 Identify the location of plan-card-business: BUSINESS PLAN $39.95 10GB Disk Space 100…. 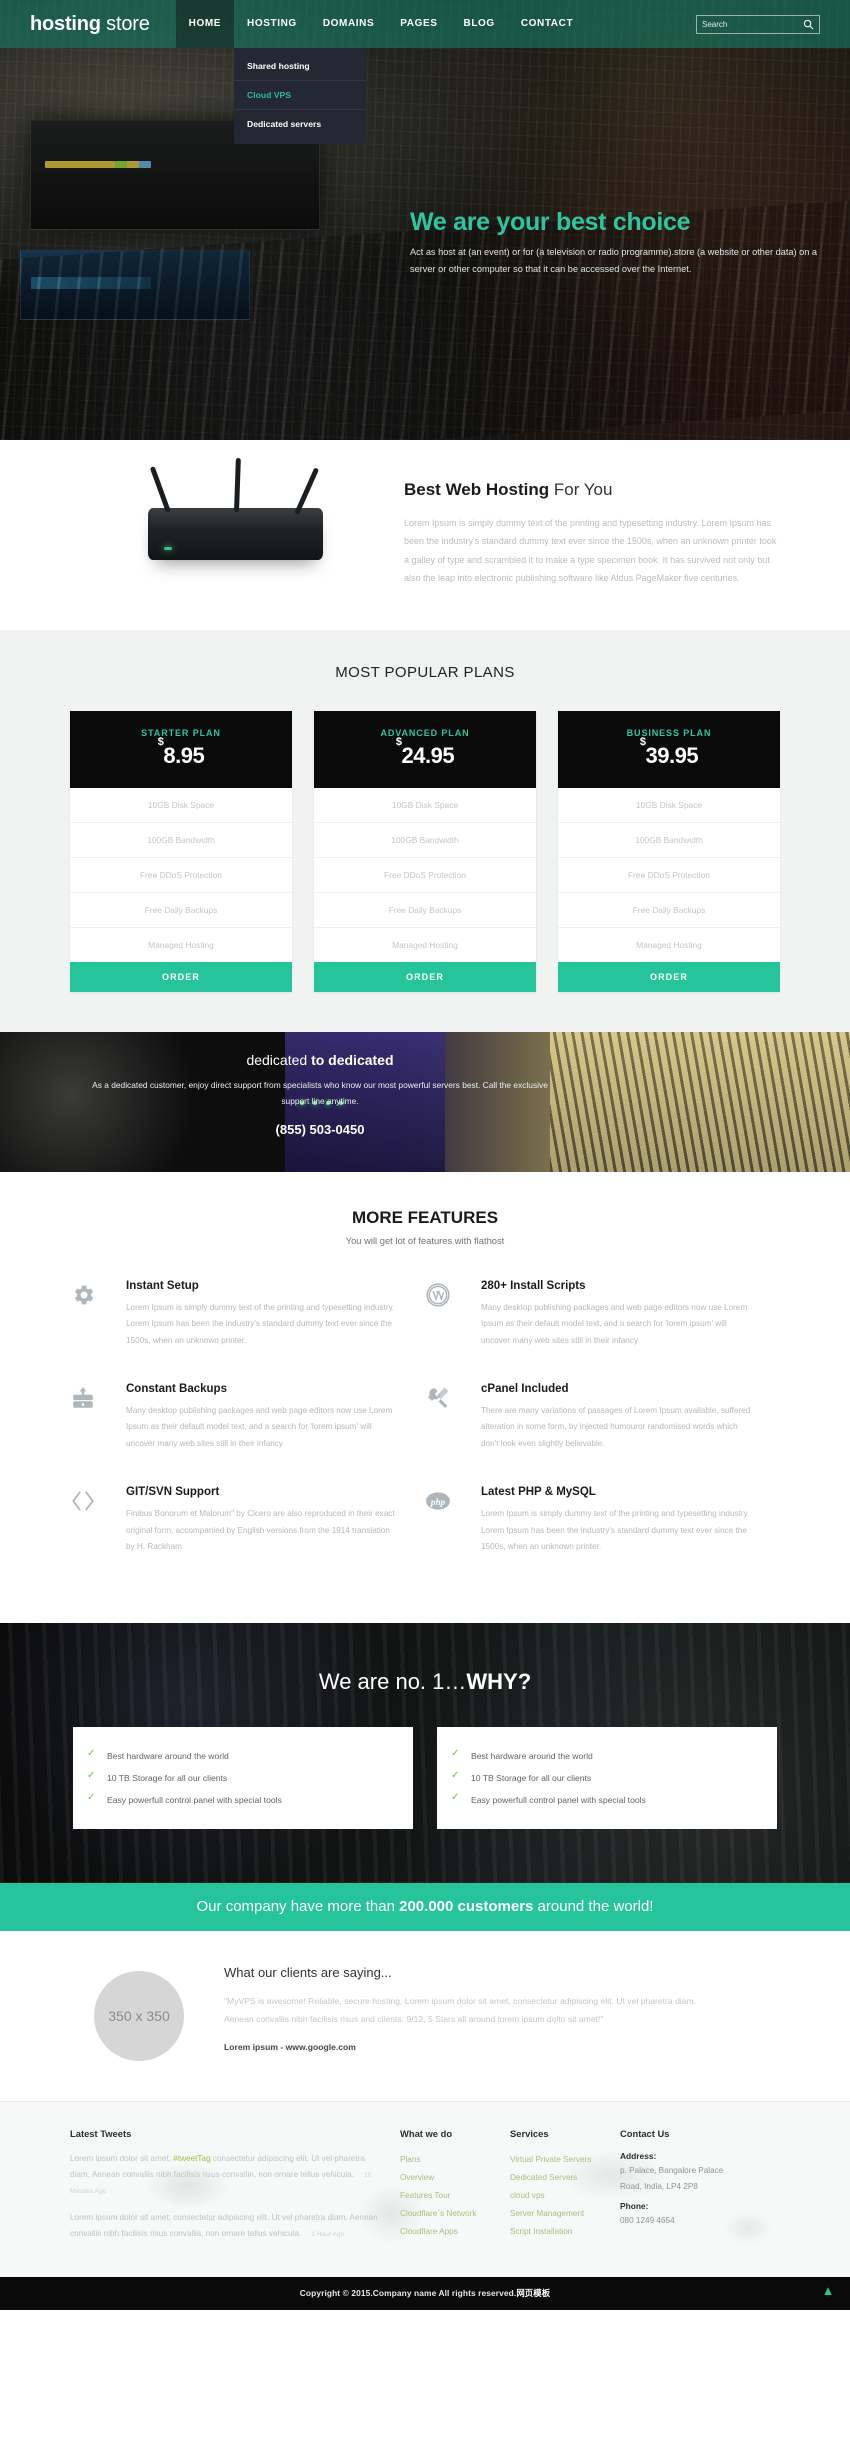
(669, 851).